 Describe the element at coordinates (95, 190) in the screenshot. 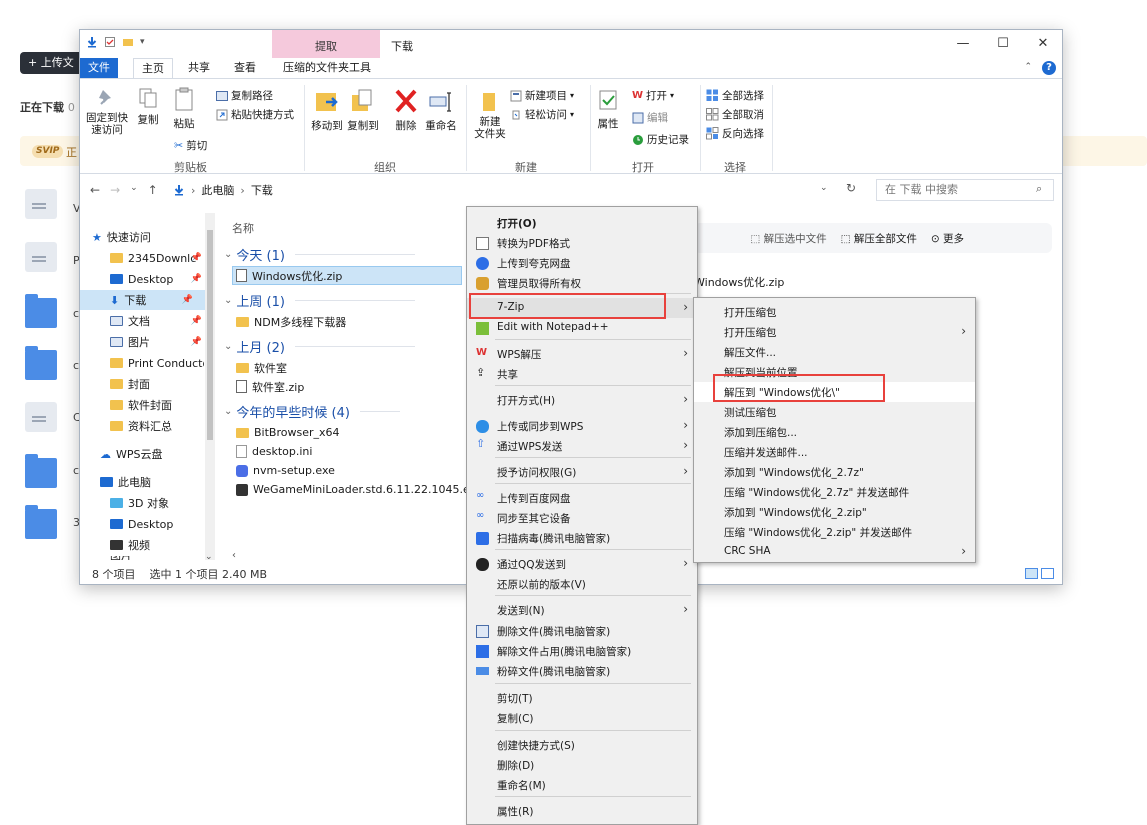

I see `back-button: ←` at that location.